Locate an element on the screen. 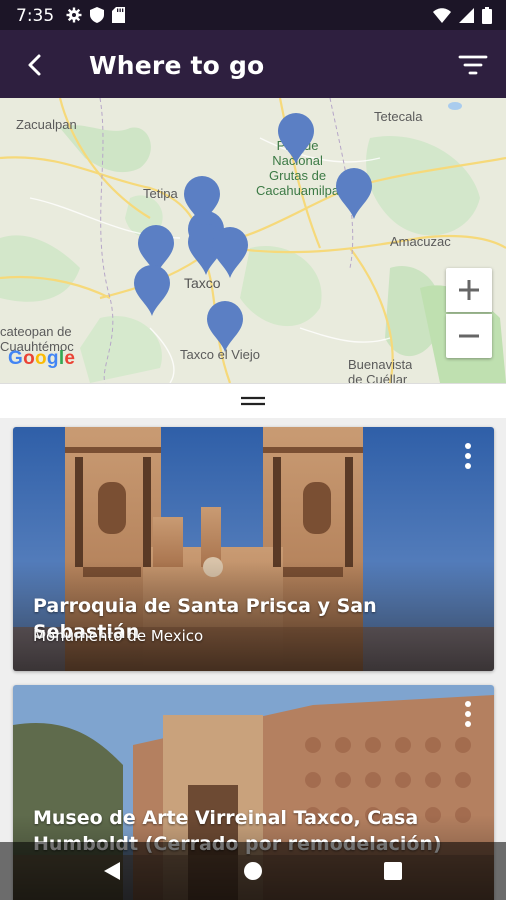 The image size is (506, 900). back-arrow-icon is located at coordinates (35, 65).